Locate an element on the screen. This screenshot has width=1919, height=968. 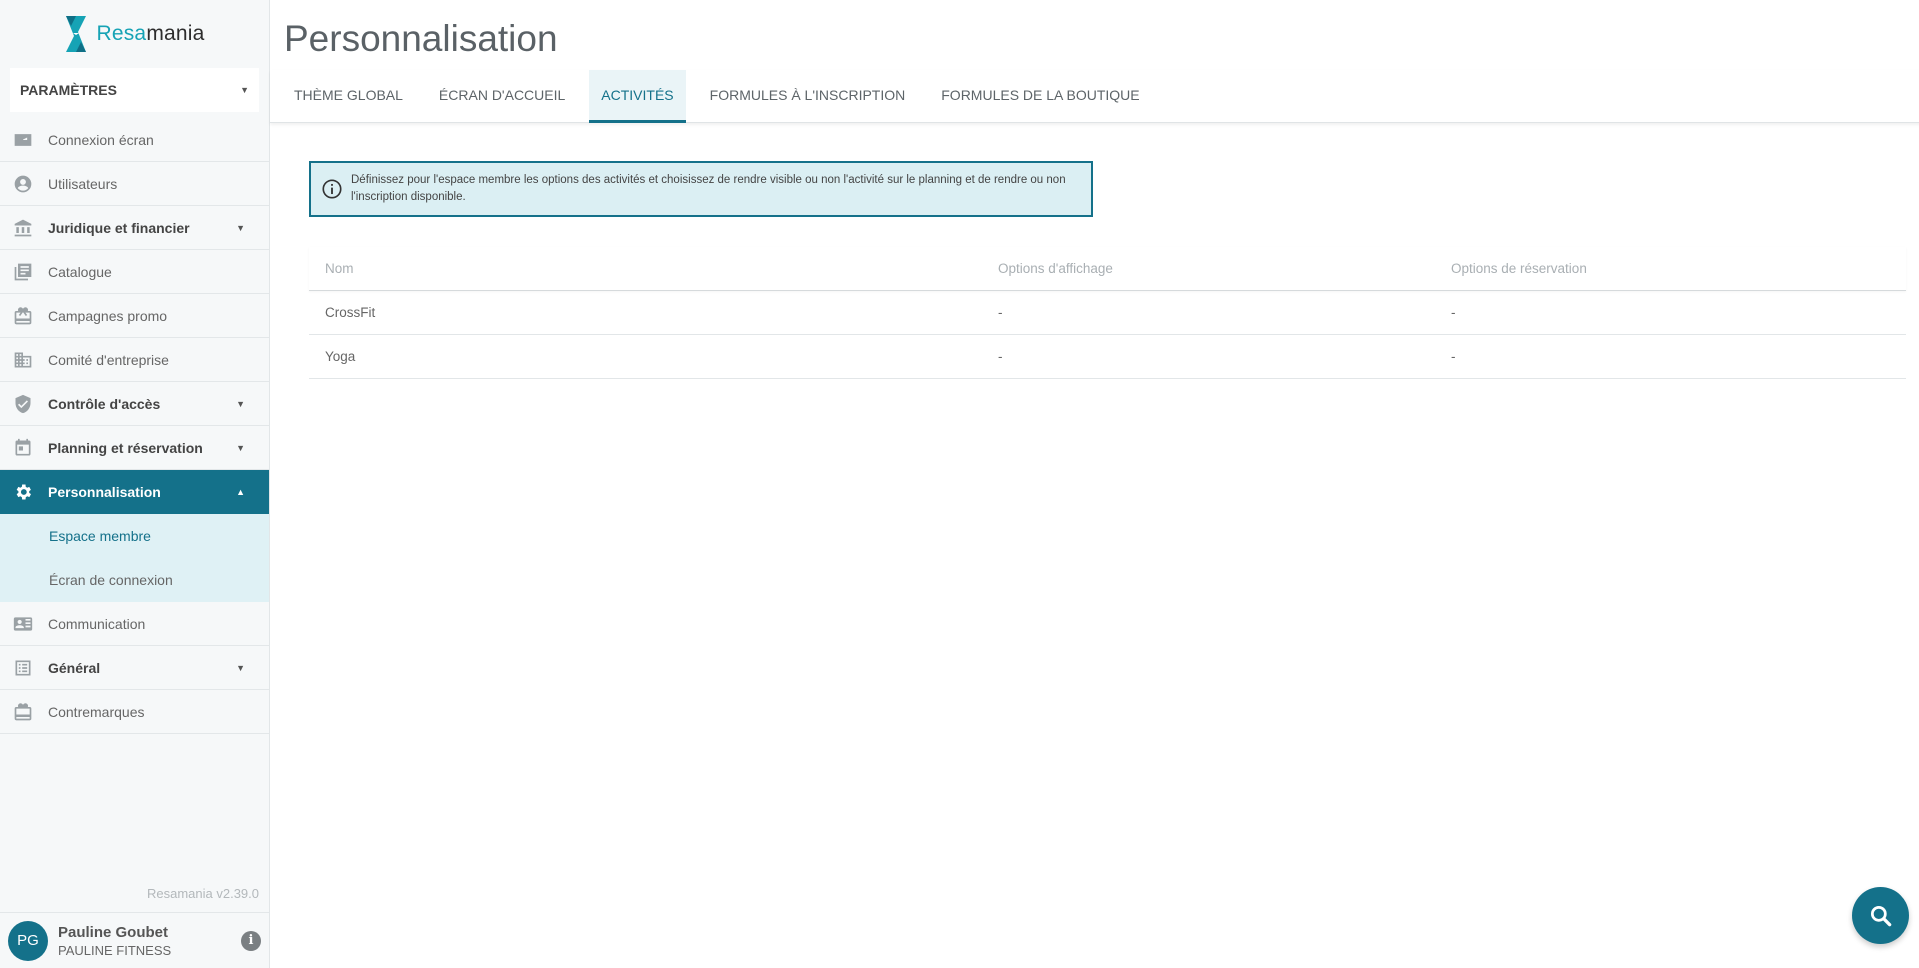
sidebar-item-personnalisation: Personnalisation ▲ is located at coordinates (134, 492).